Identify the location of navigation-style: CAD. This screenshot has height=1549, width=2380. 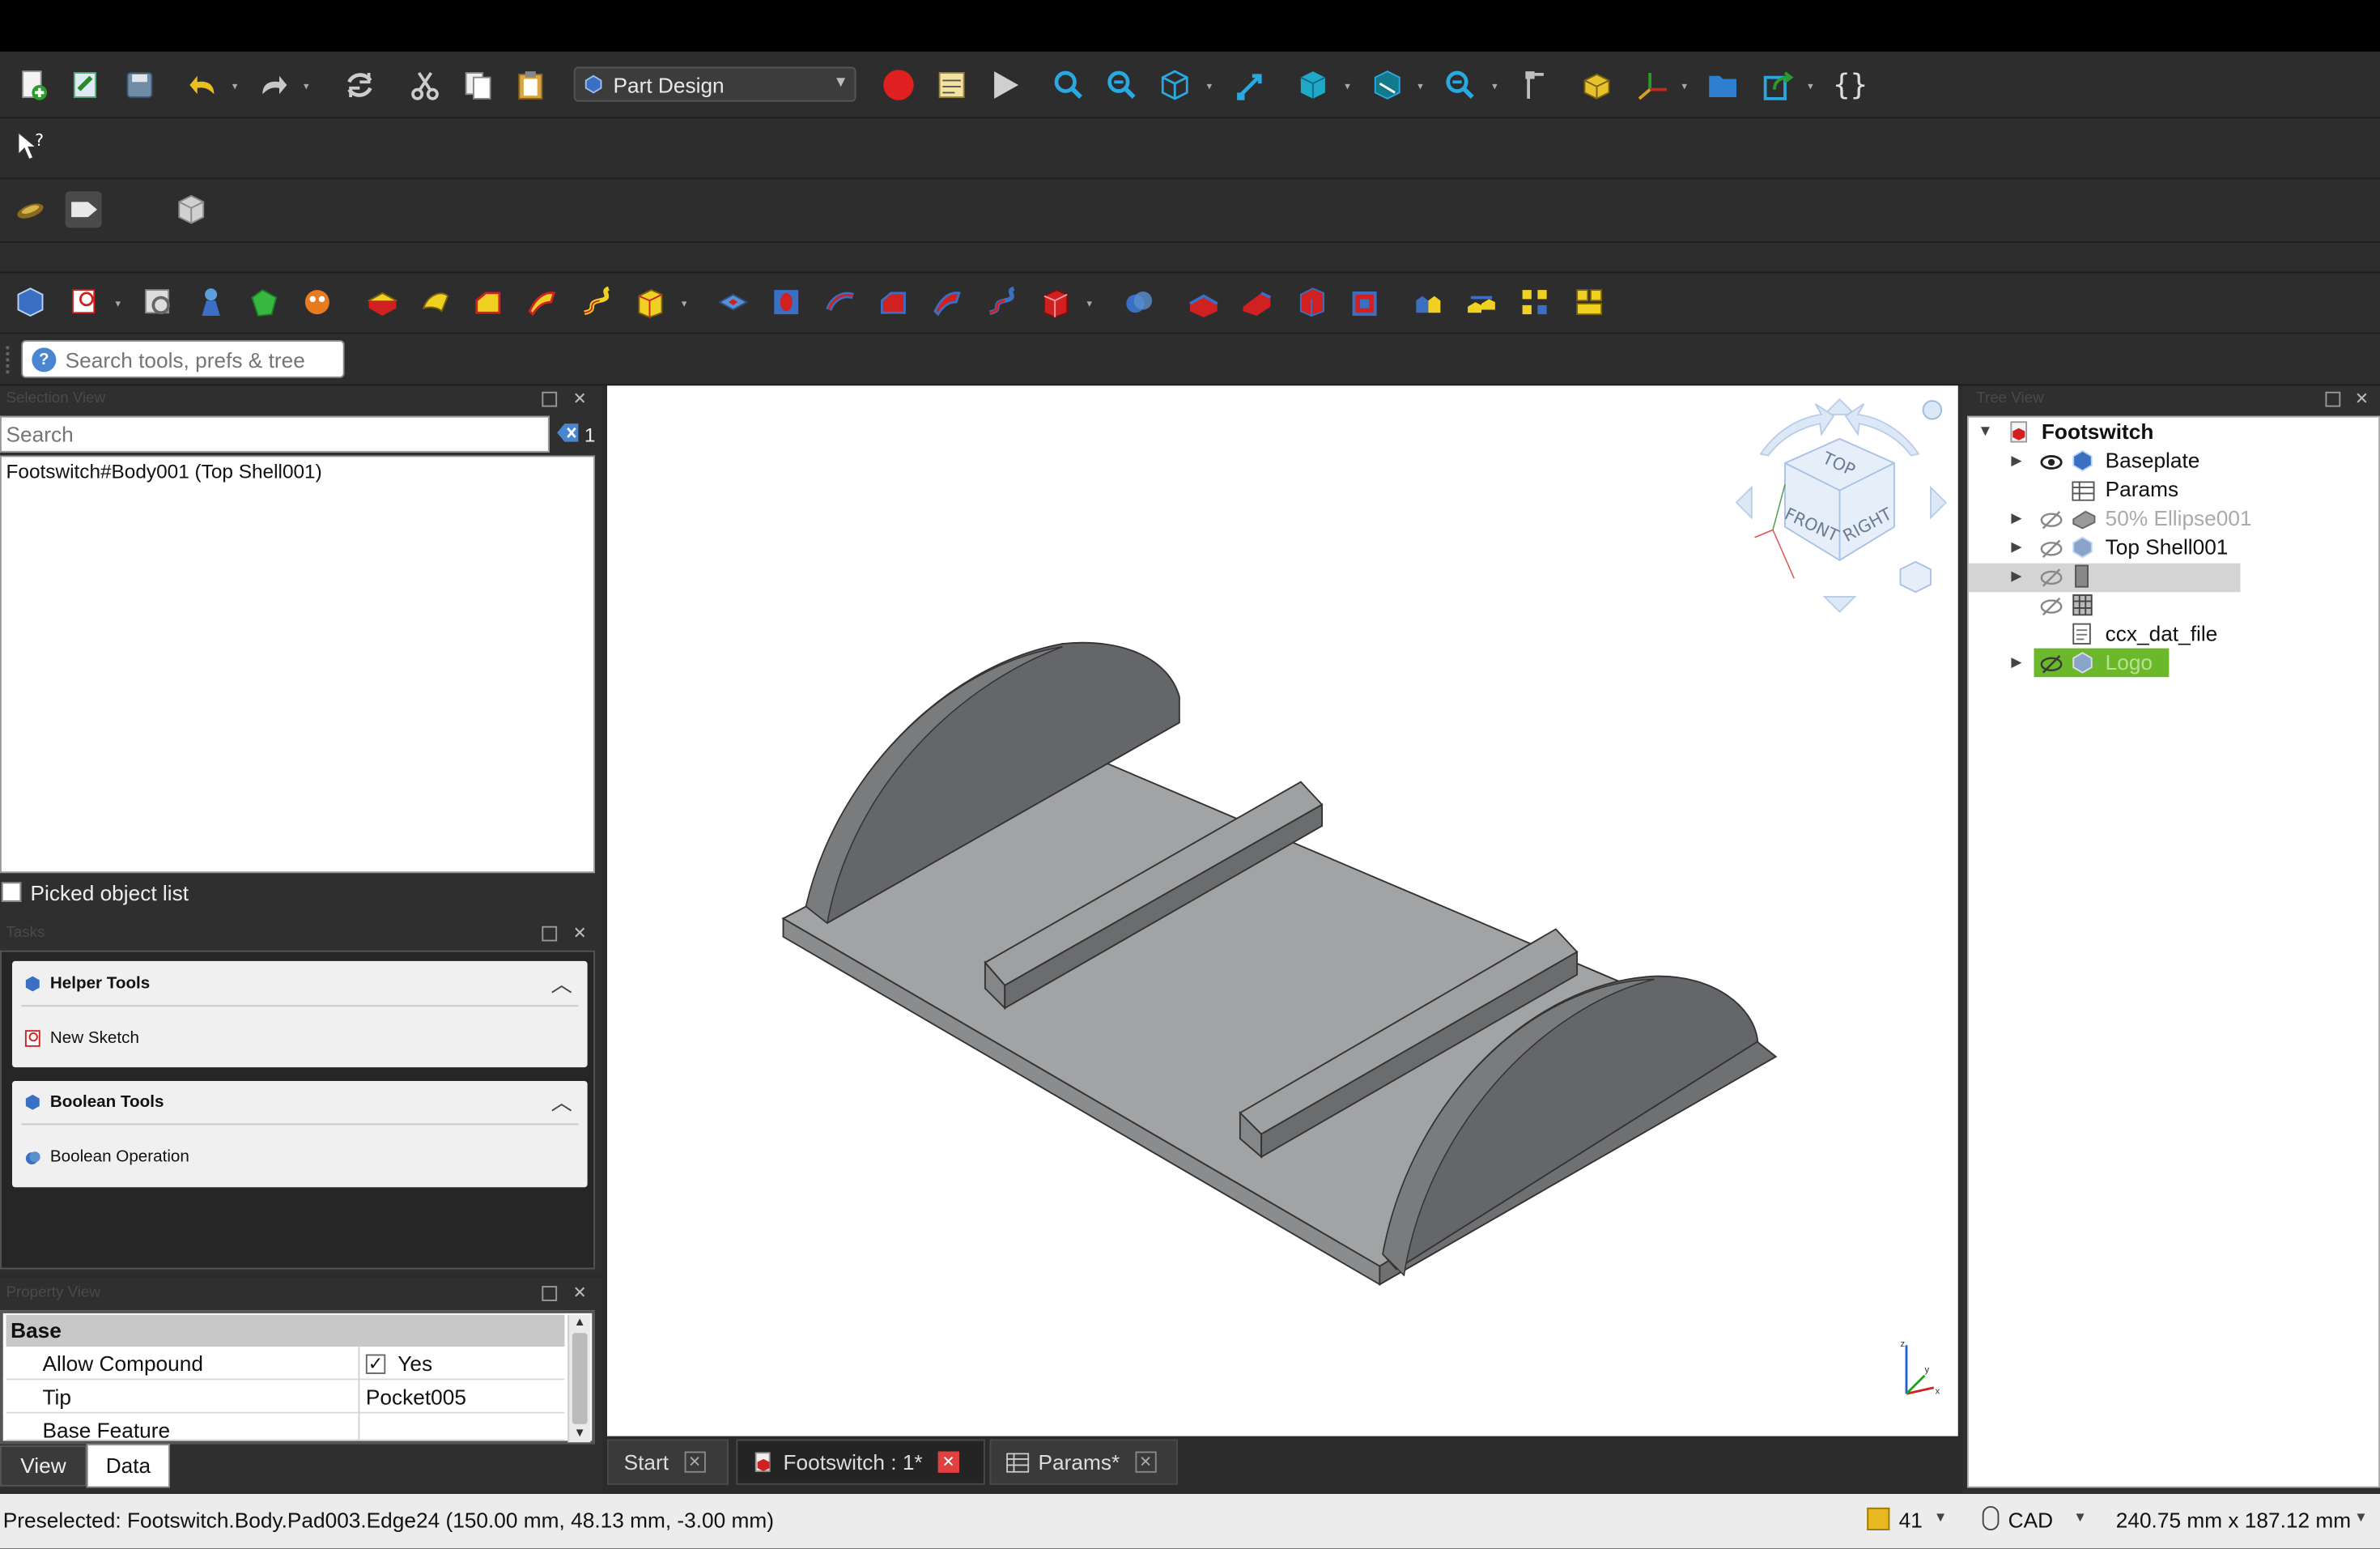
(2031, 1520).